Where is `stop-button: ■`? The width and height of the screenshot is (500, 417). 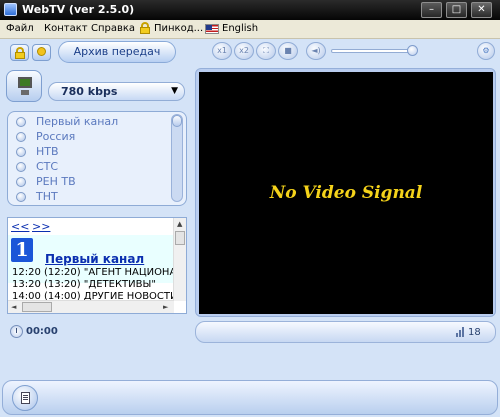 stop-button: ■ is located at coordinates (288, 51).